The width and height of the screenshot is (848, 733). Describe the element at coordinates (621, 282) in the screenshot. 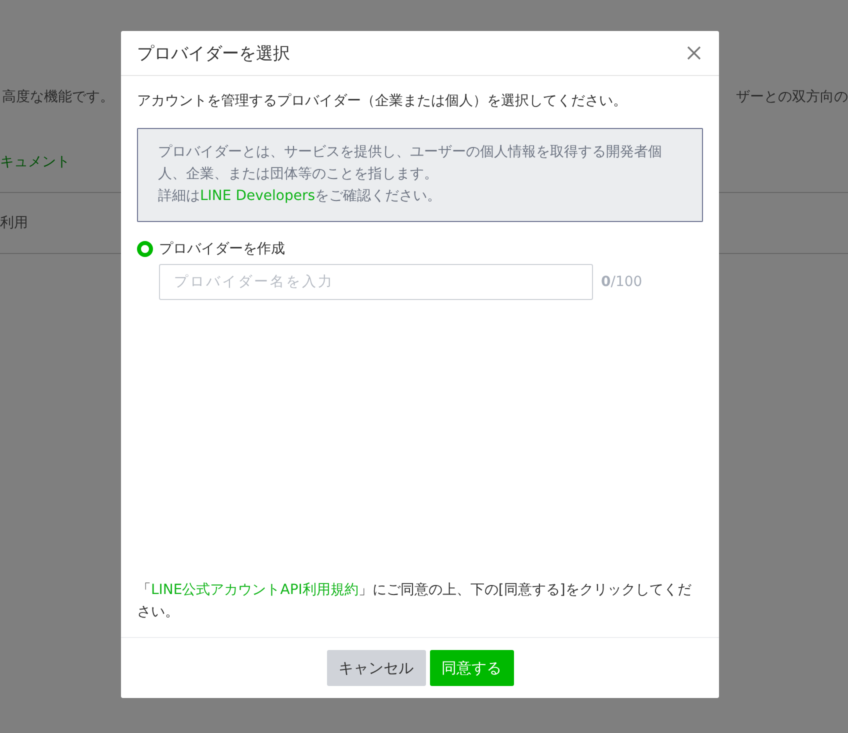

I see `character-counter: 0/100` at that location.